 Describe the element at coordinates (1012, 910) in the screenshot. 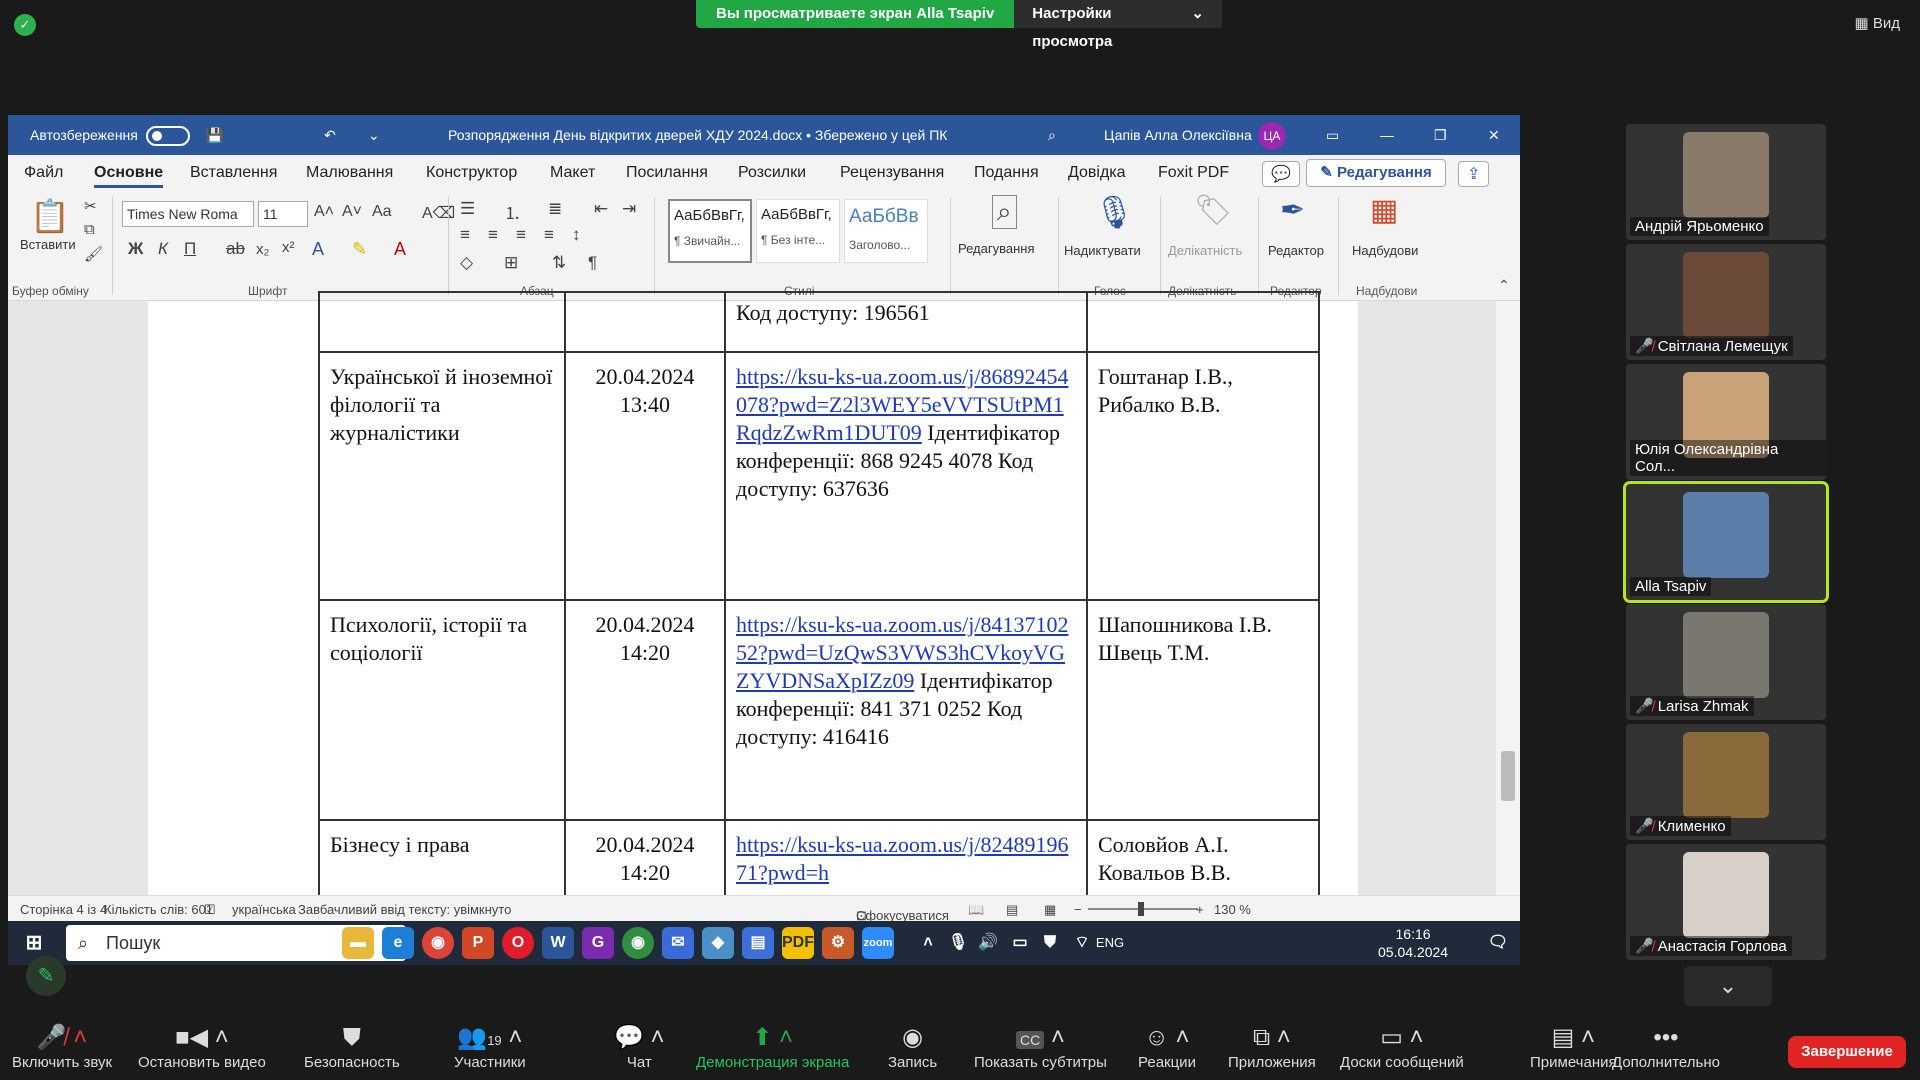

I see `print-layout-icon: ▤` at that location.